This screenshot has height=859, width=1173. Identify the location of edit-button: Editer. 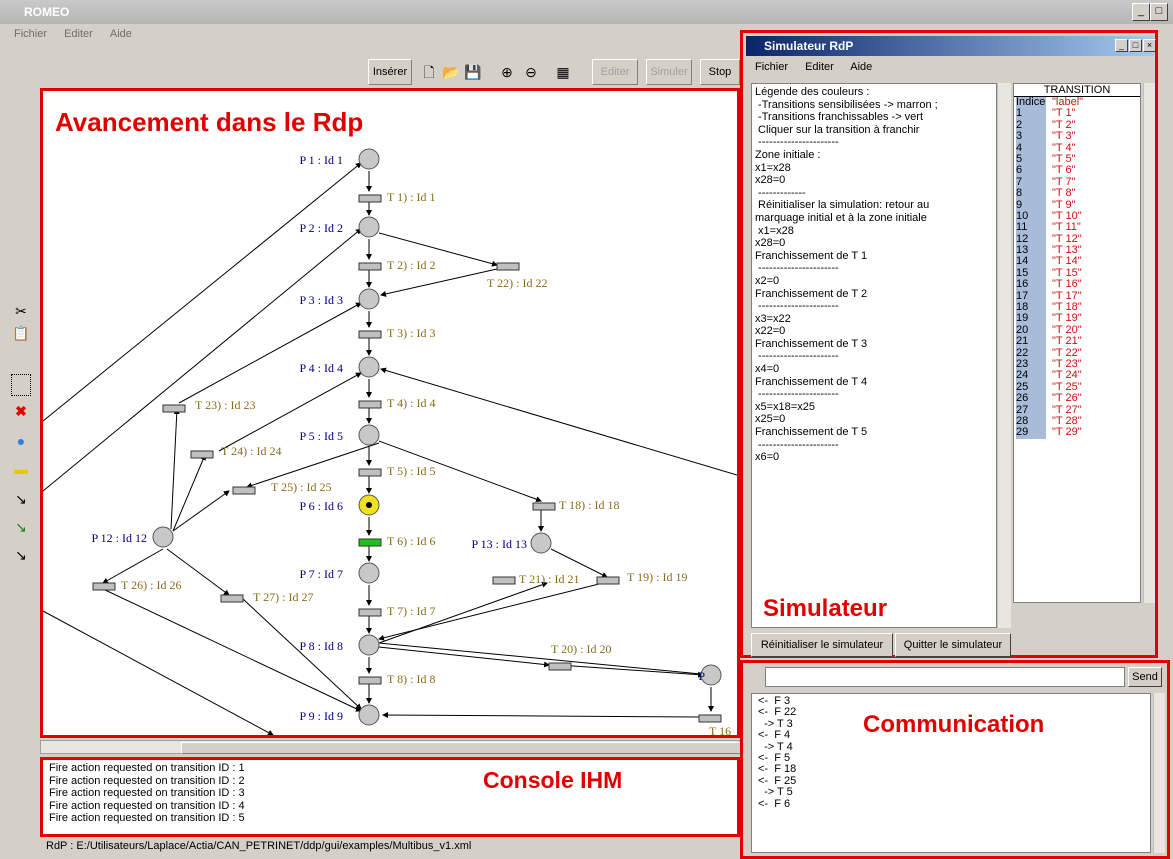
(615, 72).